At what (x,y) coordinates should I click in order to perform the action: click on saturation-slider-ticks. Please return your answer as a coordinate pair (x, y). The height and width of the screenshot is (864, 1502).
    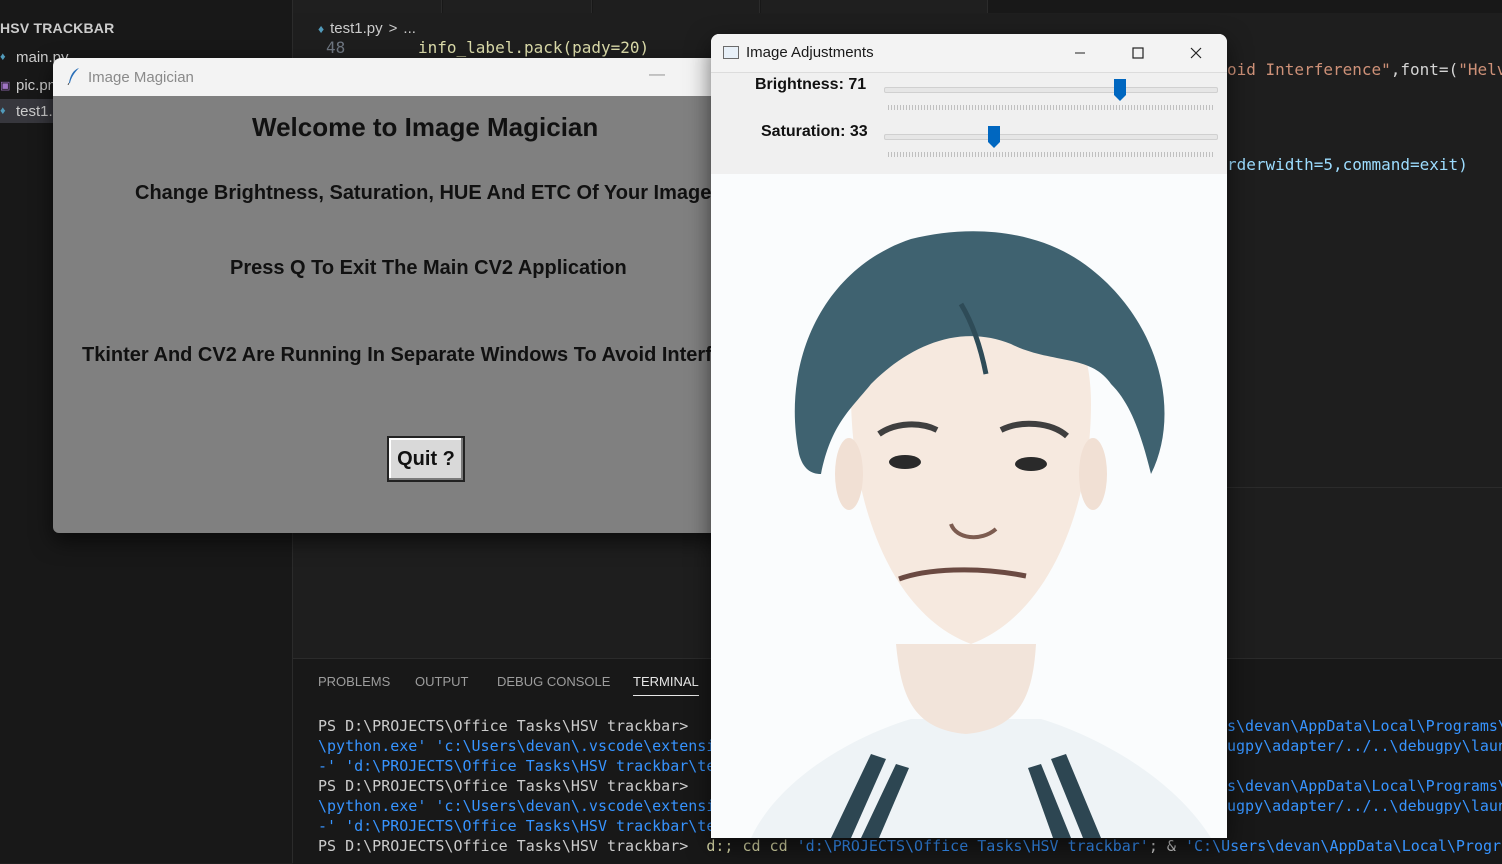
    Looking at the image, I should click on (1051, 154).